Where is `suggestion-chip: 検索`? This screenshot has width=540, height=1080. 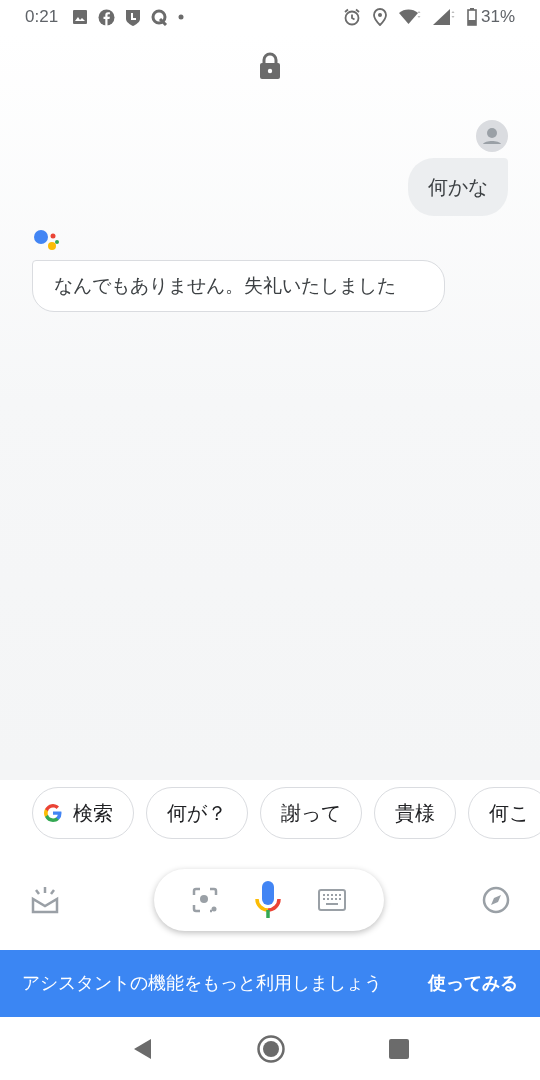 suggestion-chip: 検索 is located at coordinates (83, 813).